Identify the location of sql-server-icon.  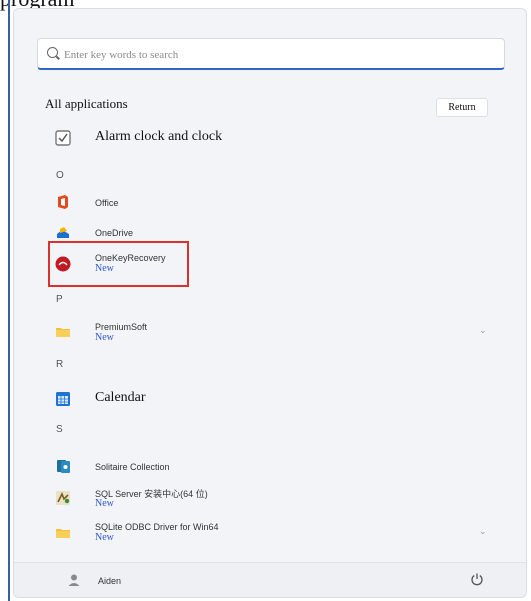
(63, 498).